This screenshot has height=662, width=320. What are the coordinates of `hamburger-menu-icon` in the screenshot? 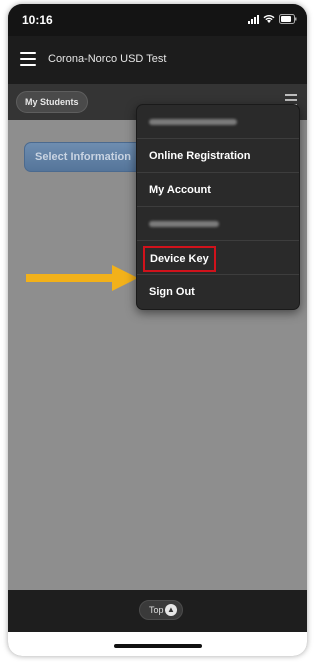 It's located at (28, 59).